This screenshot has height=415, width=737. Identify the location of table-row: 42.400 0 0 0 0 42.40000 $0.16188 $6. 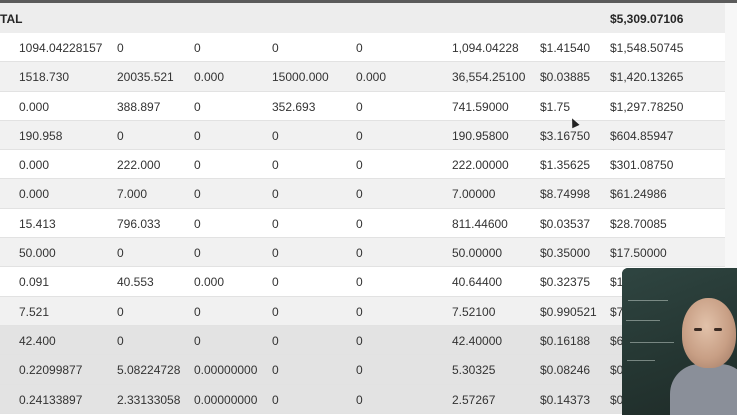
(362, 340).